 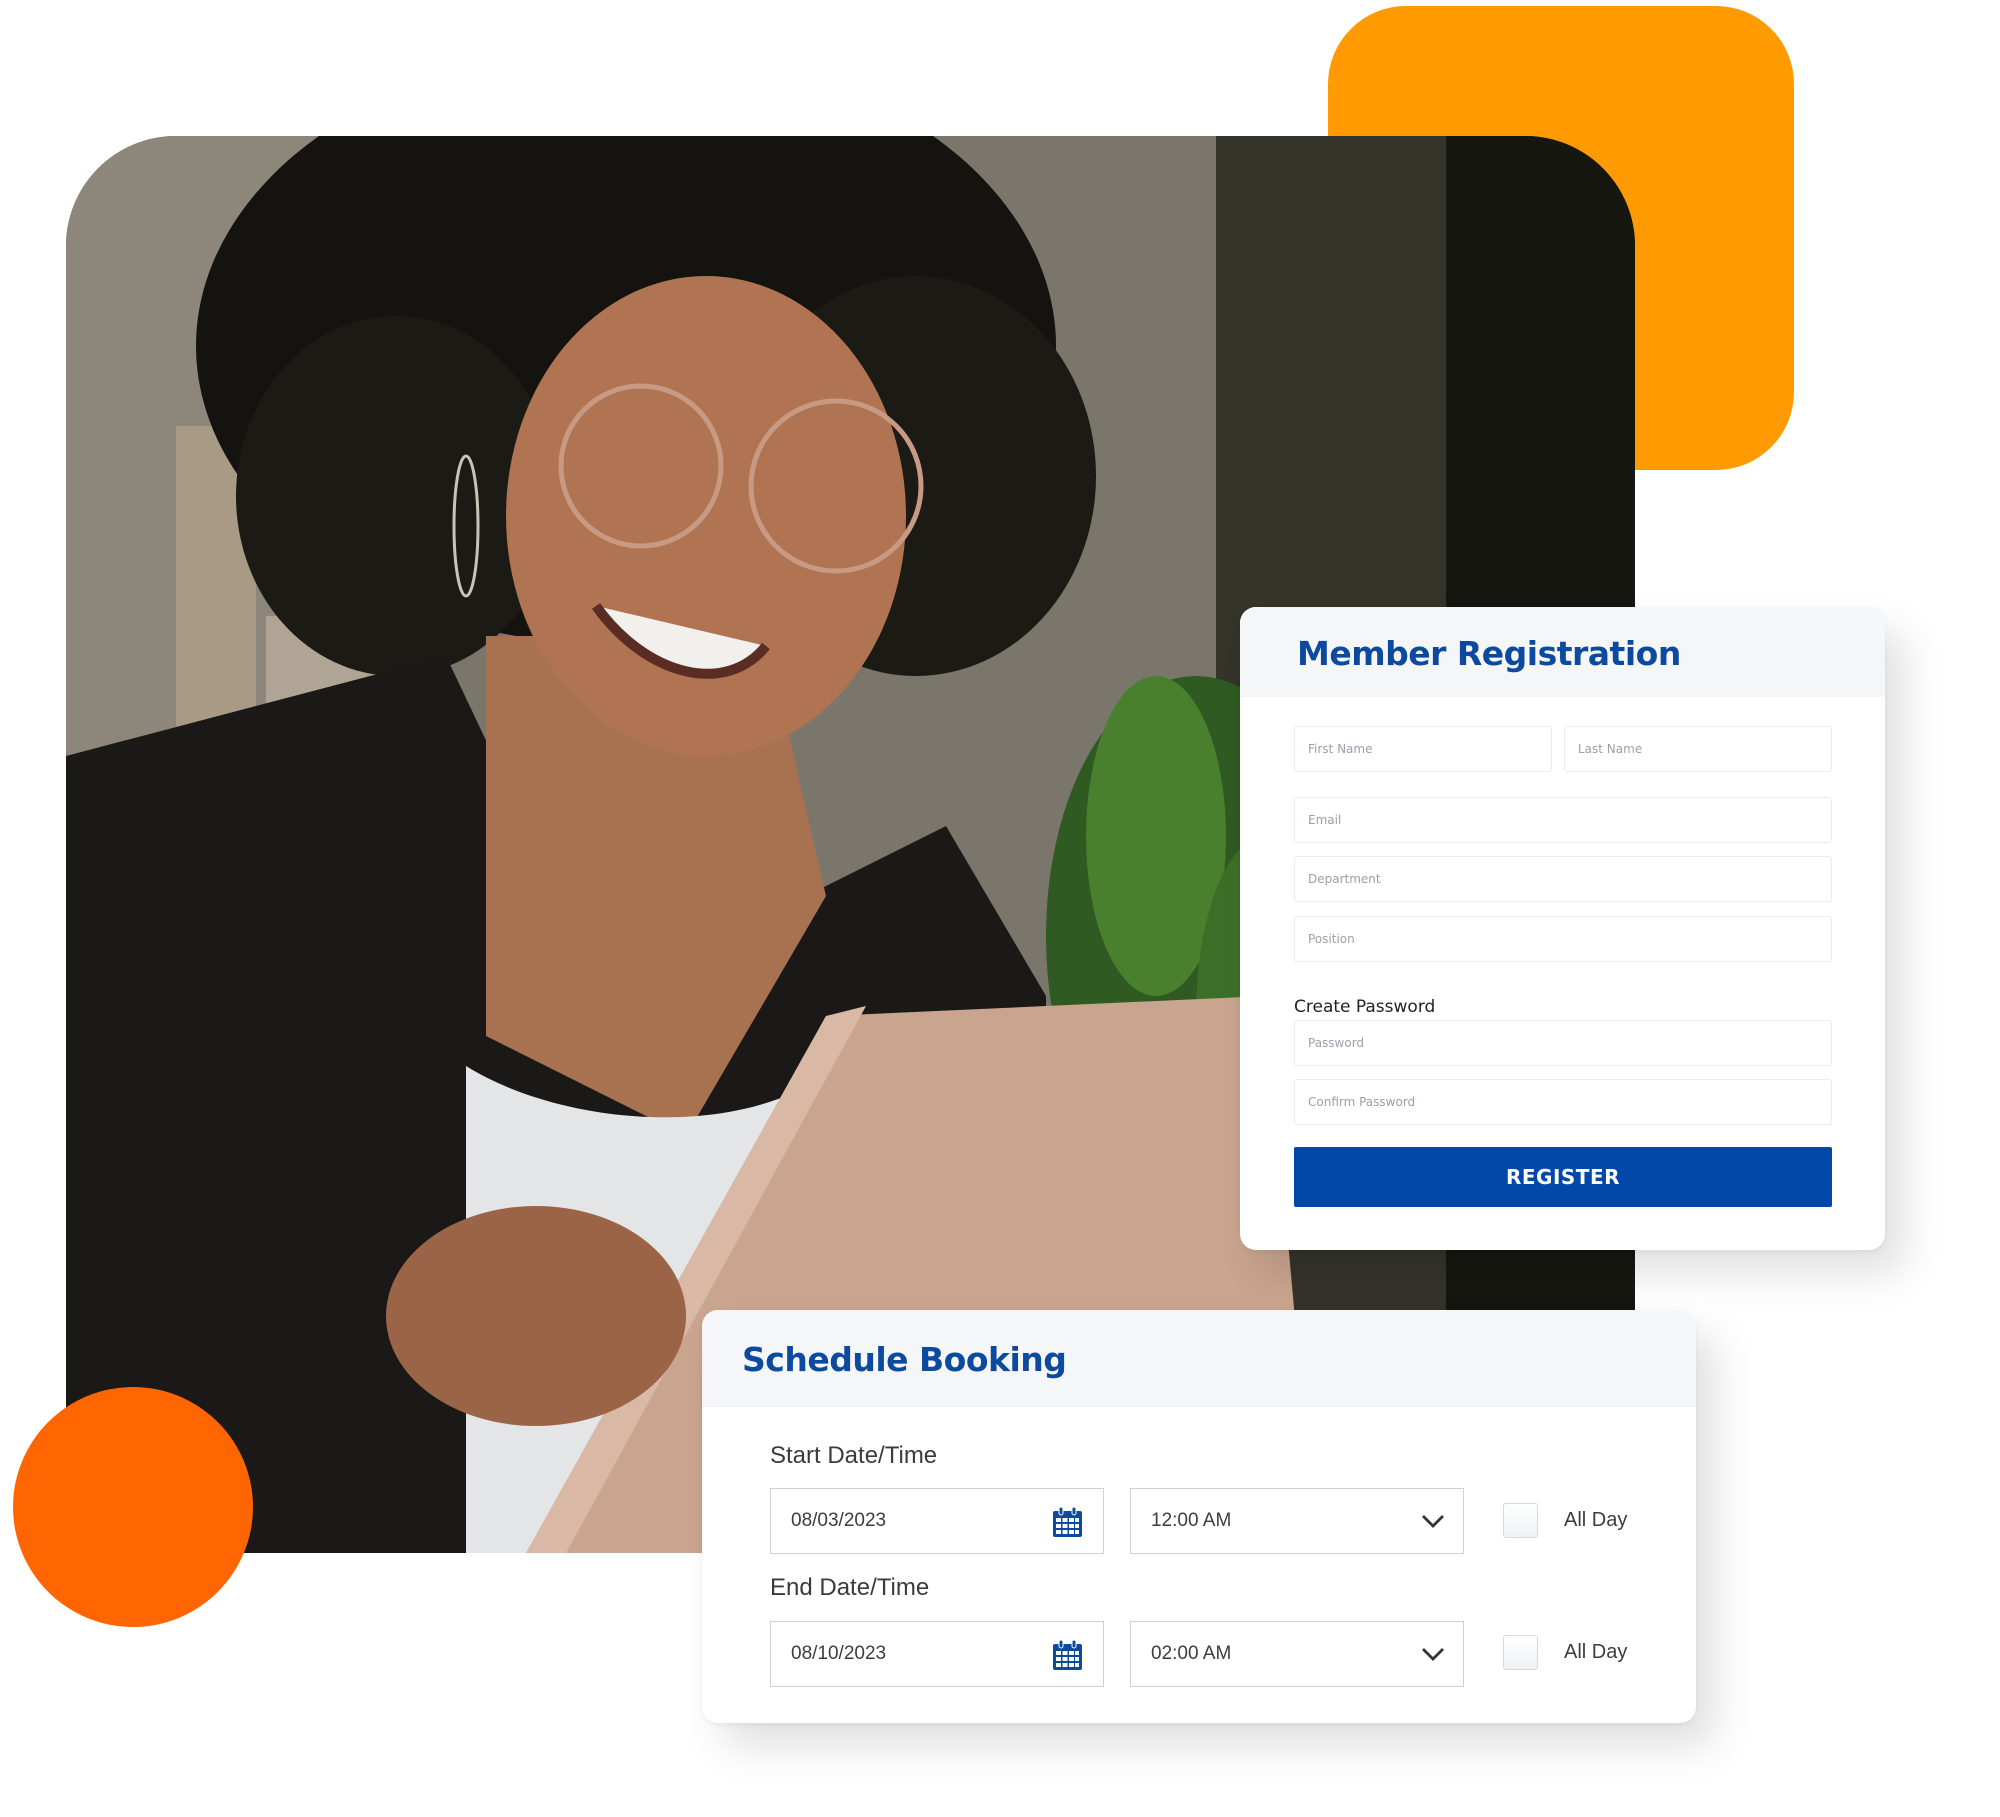 What do you see at coordinates (937, 1521) in the screenshot?
I see `start-date-input: 08/03/2023` at bounding box center [937, 1521].